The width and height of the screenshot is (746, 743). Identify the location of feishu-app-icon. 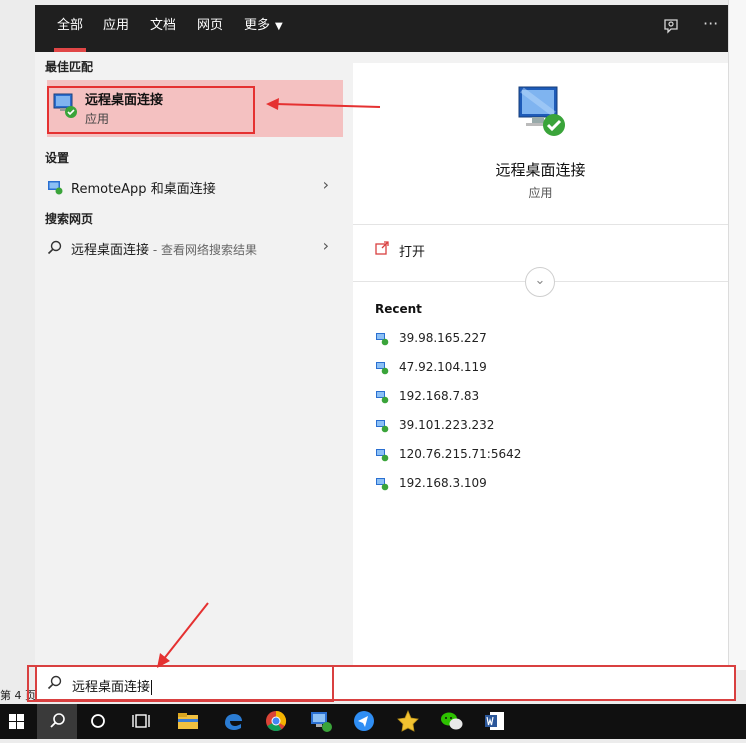
(364, 721).